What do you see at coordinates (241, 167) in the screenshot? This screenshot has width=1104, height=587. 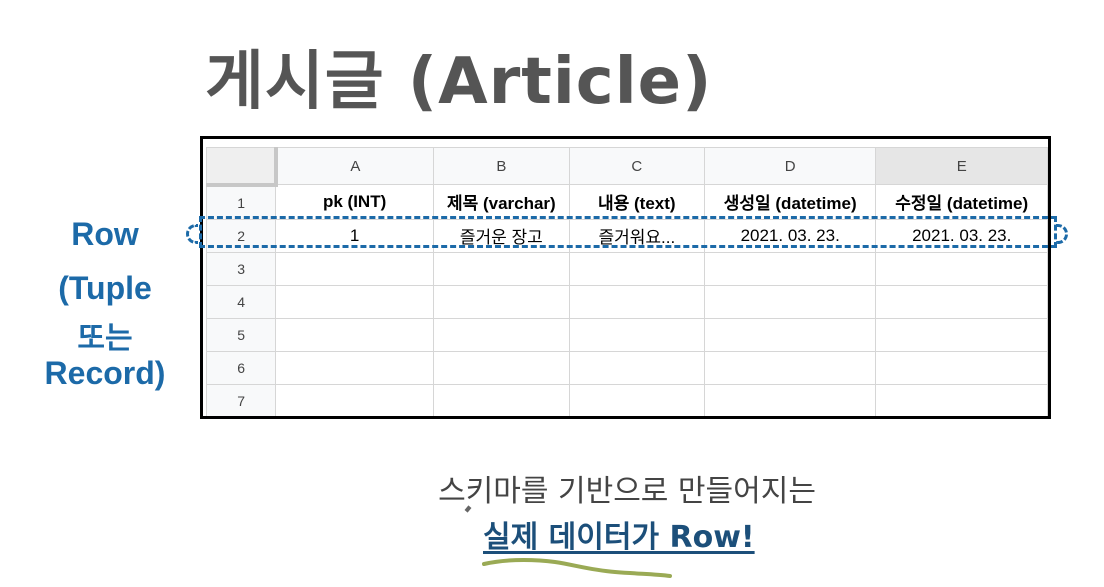 I see `select-all-corner` at bounding box center [241, 167].